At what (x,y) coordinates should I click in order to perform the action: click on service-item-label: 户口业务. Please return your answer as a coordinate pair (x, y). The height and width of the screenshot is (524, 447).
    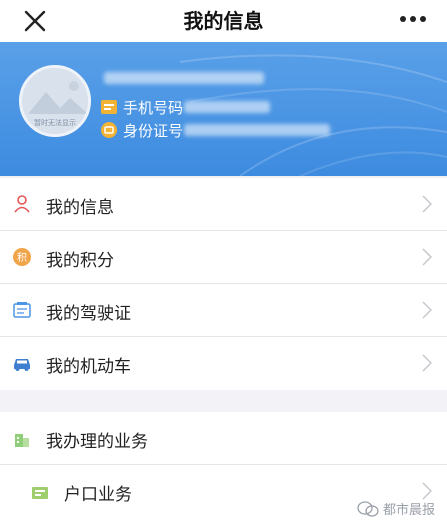
    Looking at the image, I should click on (98, 495).